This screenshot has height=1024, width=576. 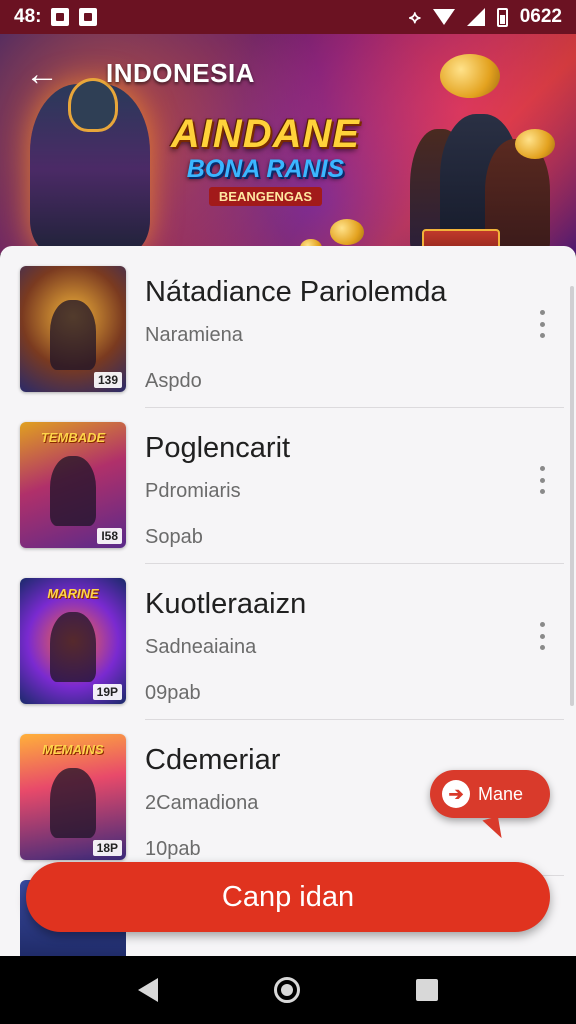 What do you see at coordinates (572, 496) in the screenshot?
I see `scrollbar` at bounding box center [572, 496].